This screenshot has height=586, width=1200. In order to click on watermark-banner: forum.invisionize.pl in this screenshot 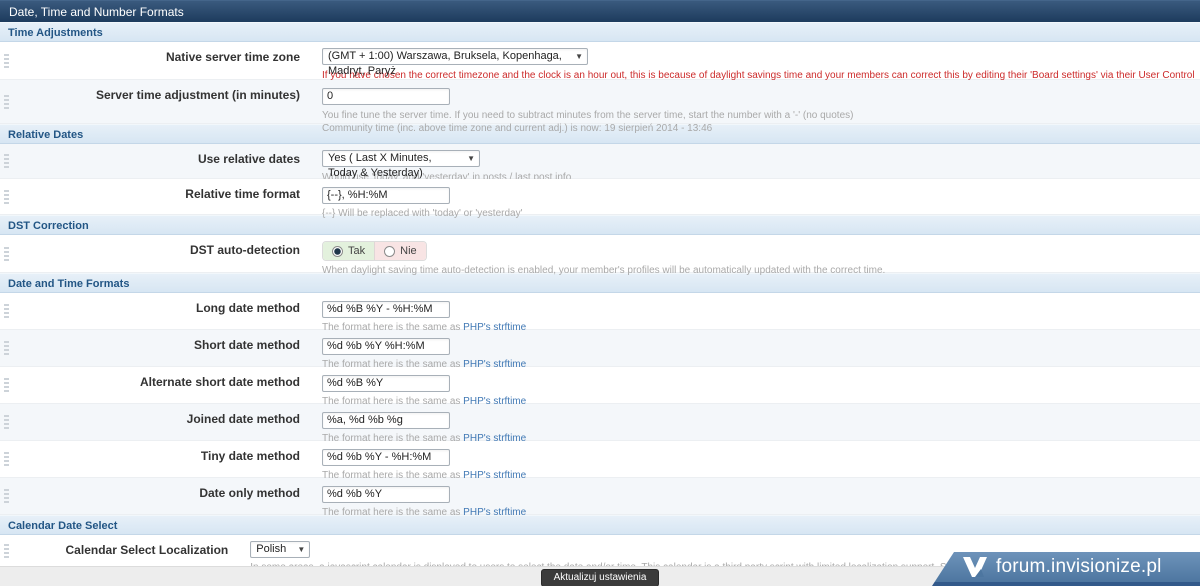, I will do `click(1066, 569)`.